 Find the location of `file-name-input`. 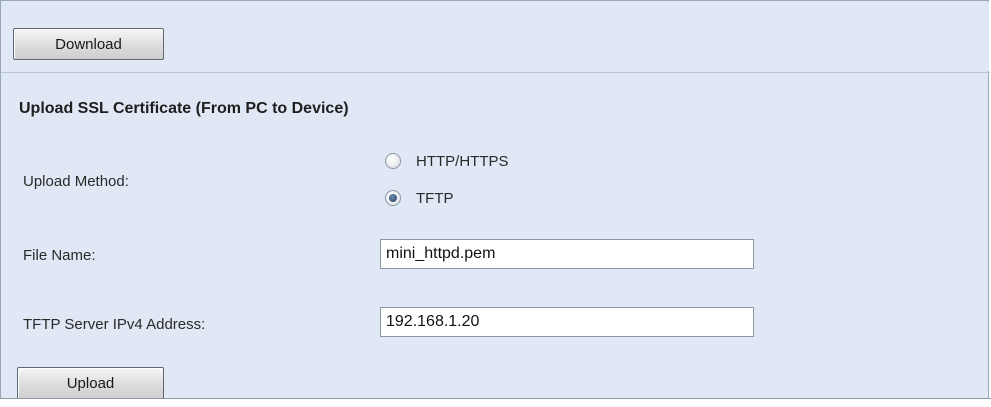

file-name-input is located at coordinates (567, 254).